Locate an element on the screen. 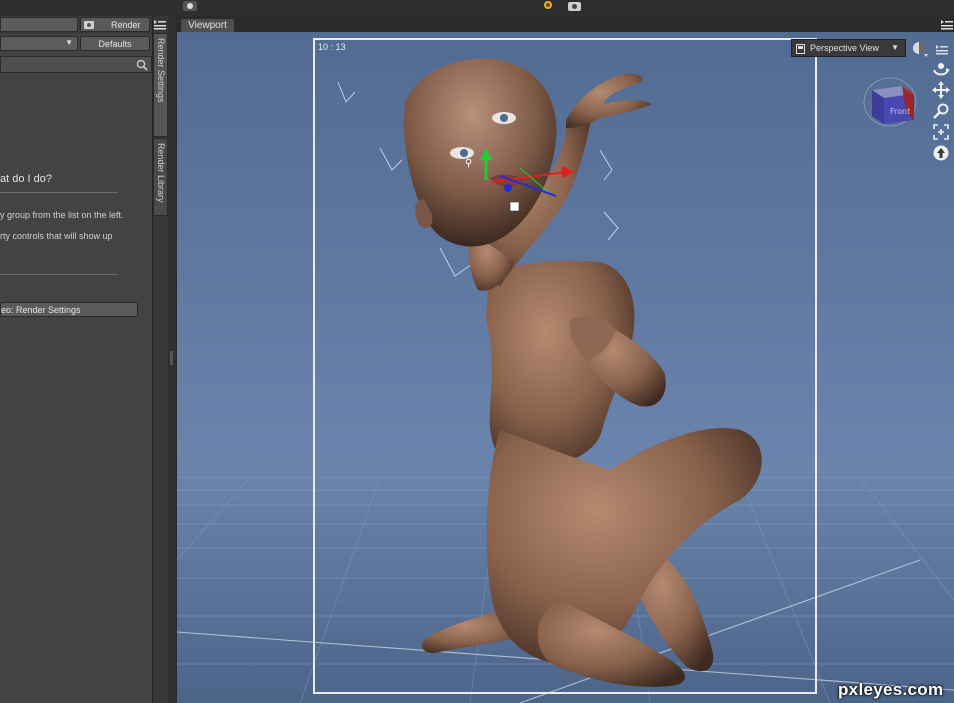 The width and height of the screenshot is (954, 703). orbit-icon is located at coordinates (941, 69).